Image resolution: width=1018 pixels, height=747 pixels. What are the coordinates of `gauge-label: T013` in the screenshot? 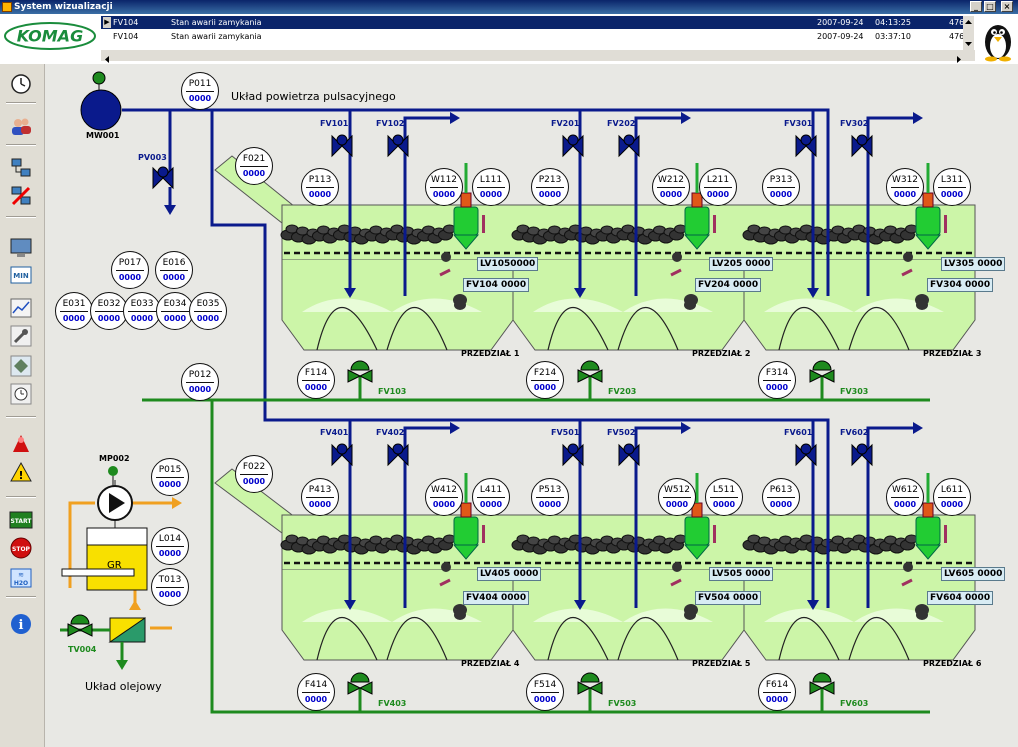 It's located at (170, 580).